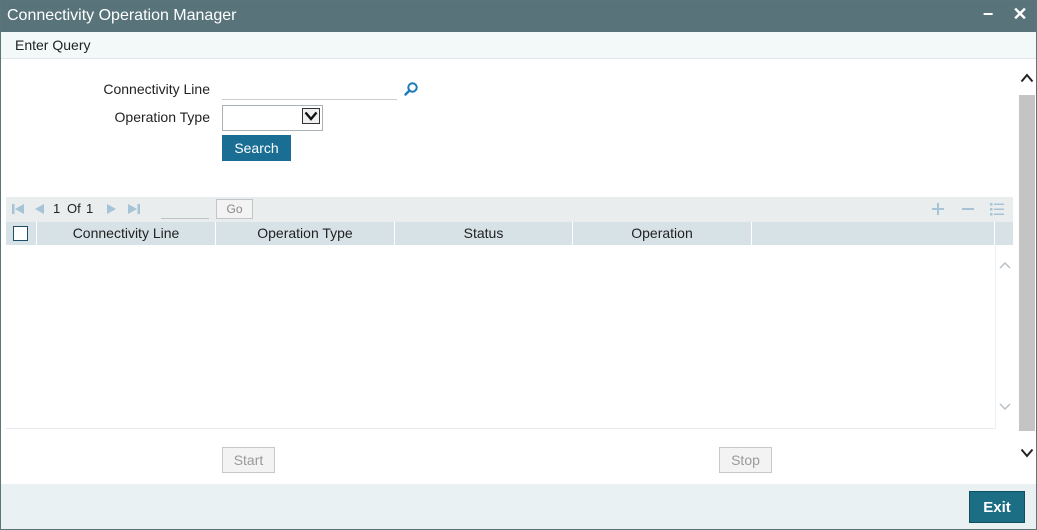 This screenshot has width=1037, height=530. Describe the element at coordinates (518, 506) in the screenshot. I see `footer-bar: Exit` at that location.